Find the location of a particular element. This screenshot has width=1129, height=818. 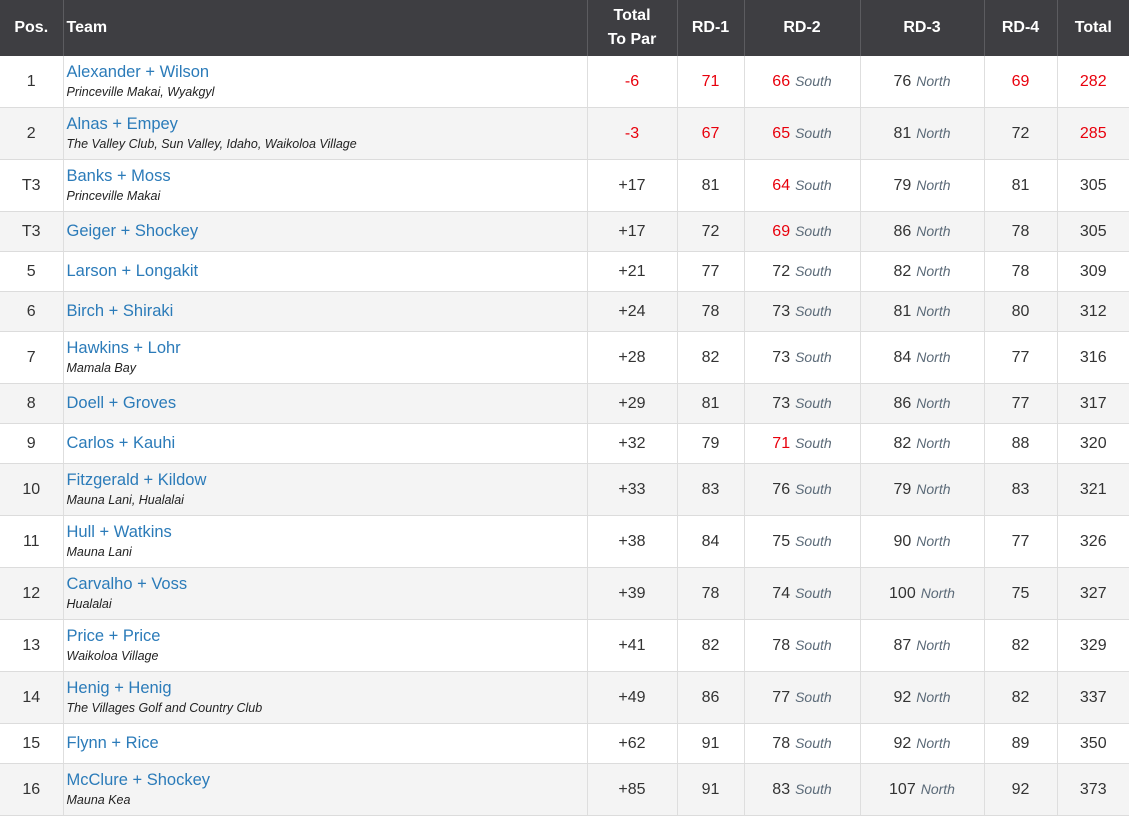

cell-pos: 12 is located at coordinates (31, 593).